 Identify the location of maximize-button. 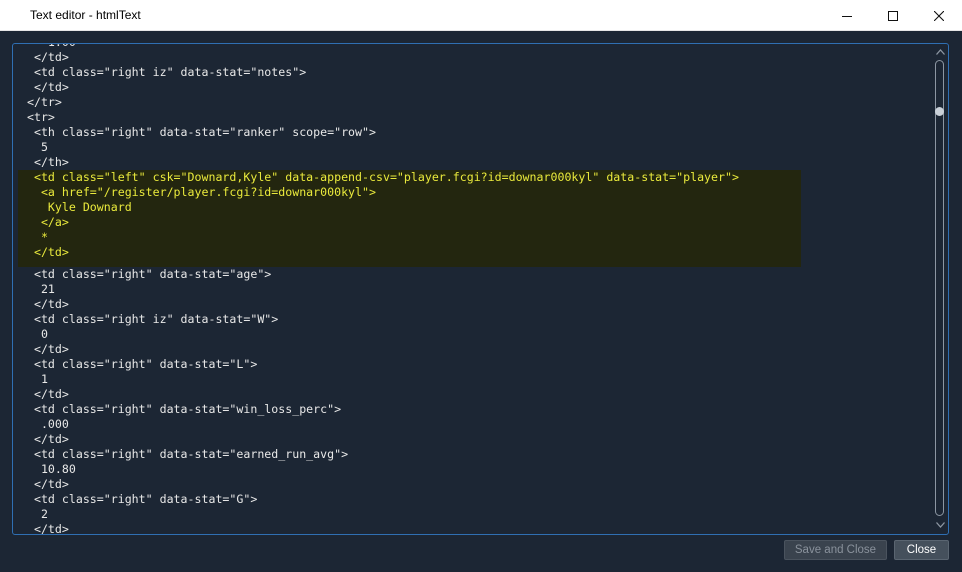
(893, 15).